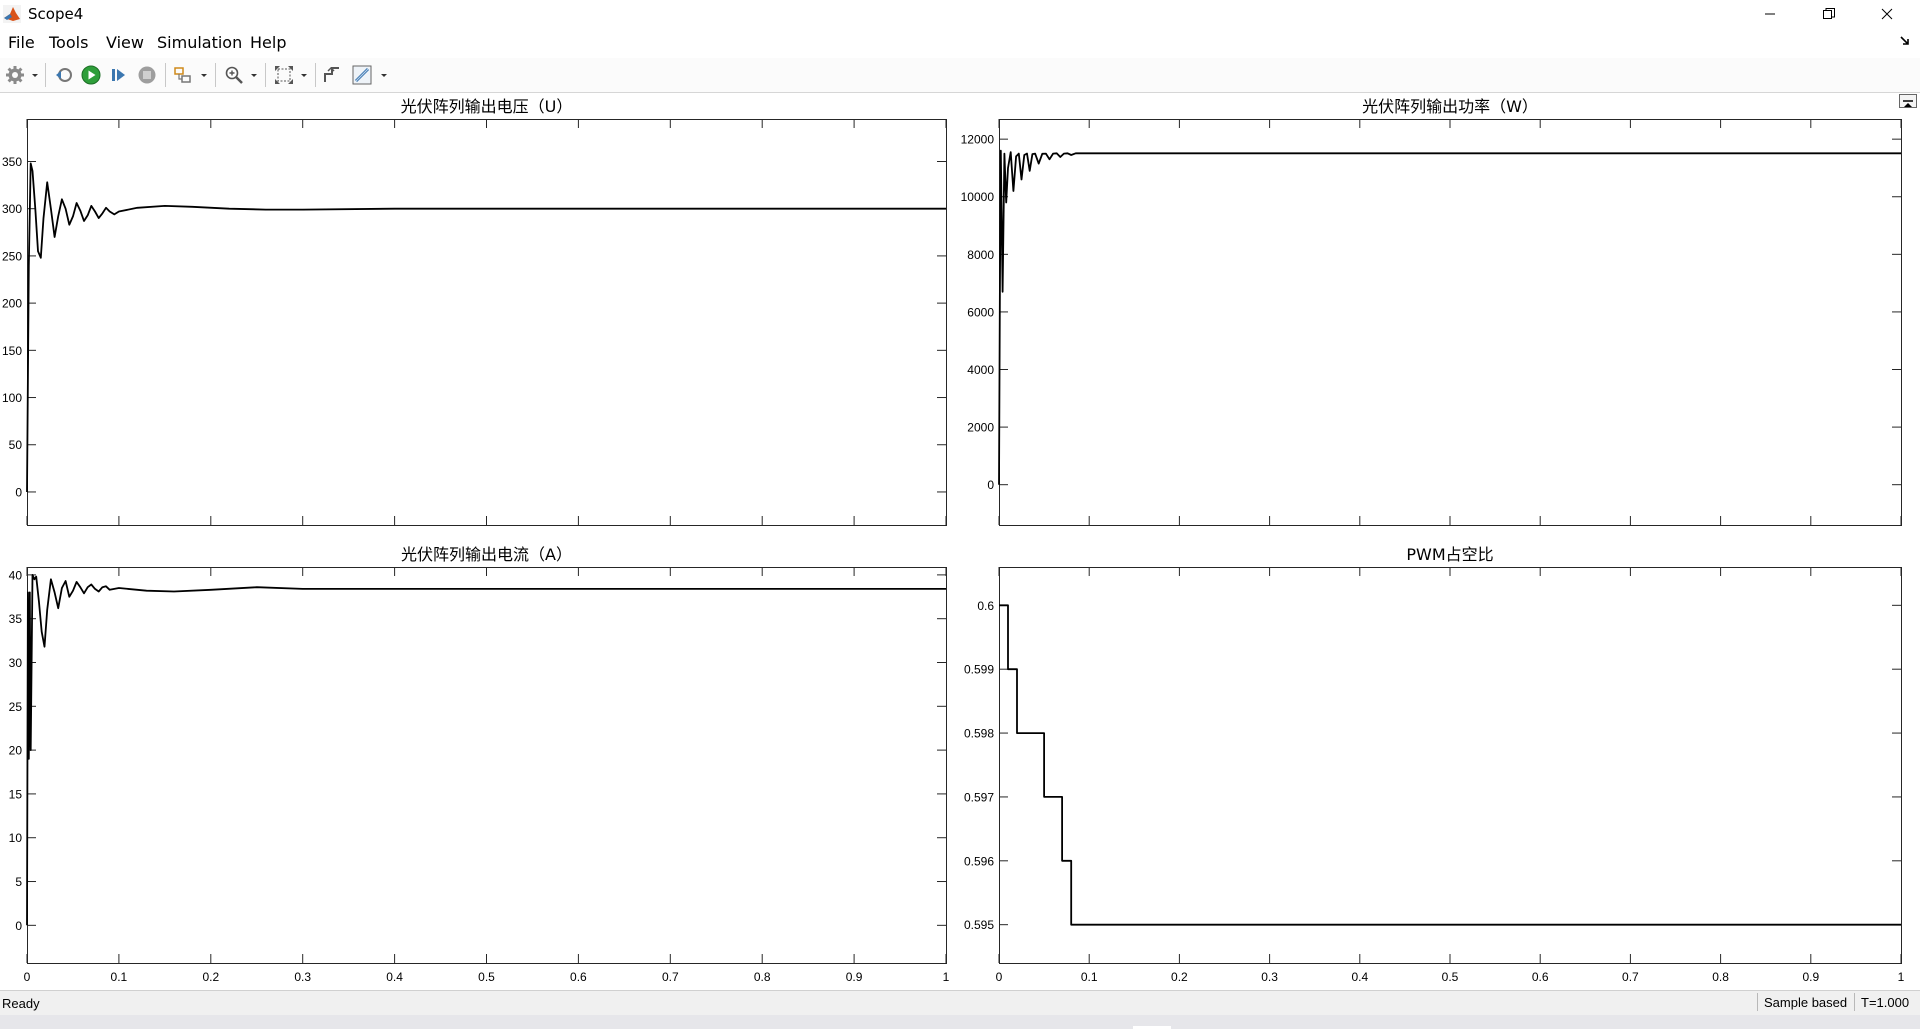 The width and height of the screenshot is (1920, 1029). I want to click on minimize-icon, so click(1770, 14).